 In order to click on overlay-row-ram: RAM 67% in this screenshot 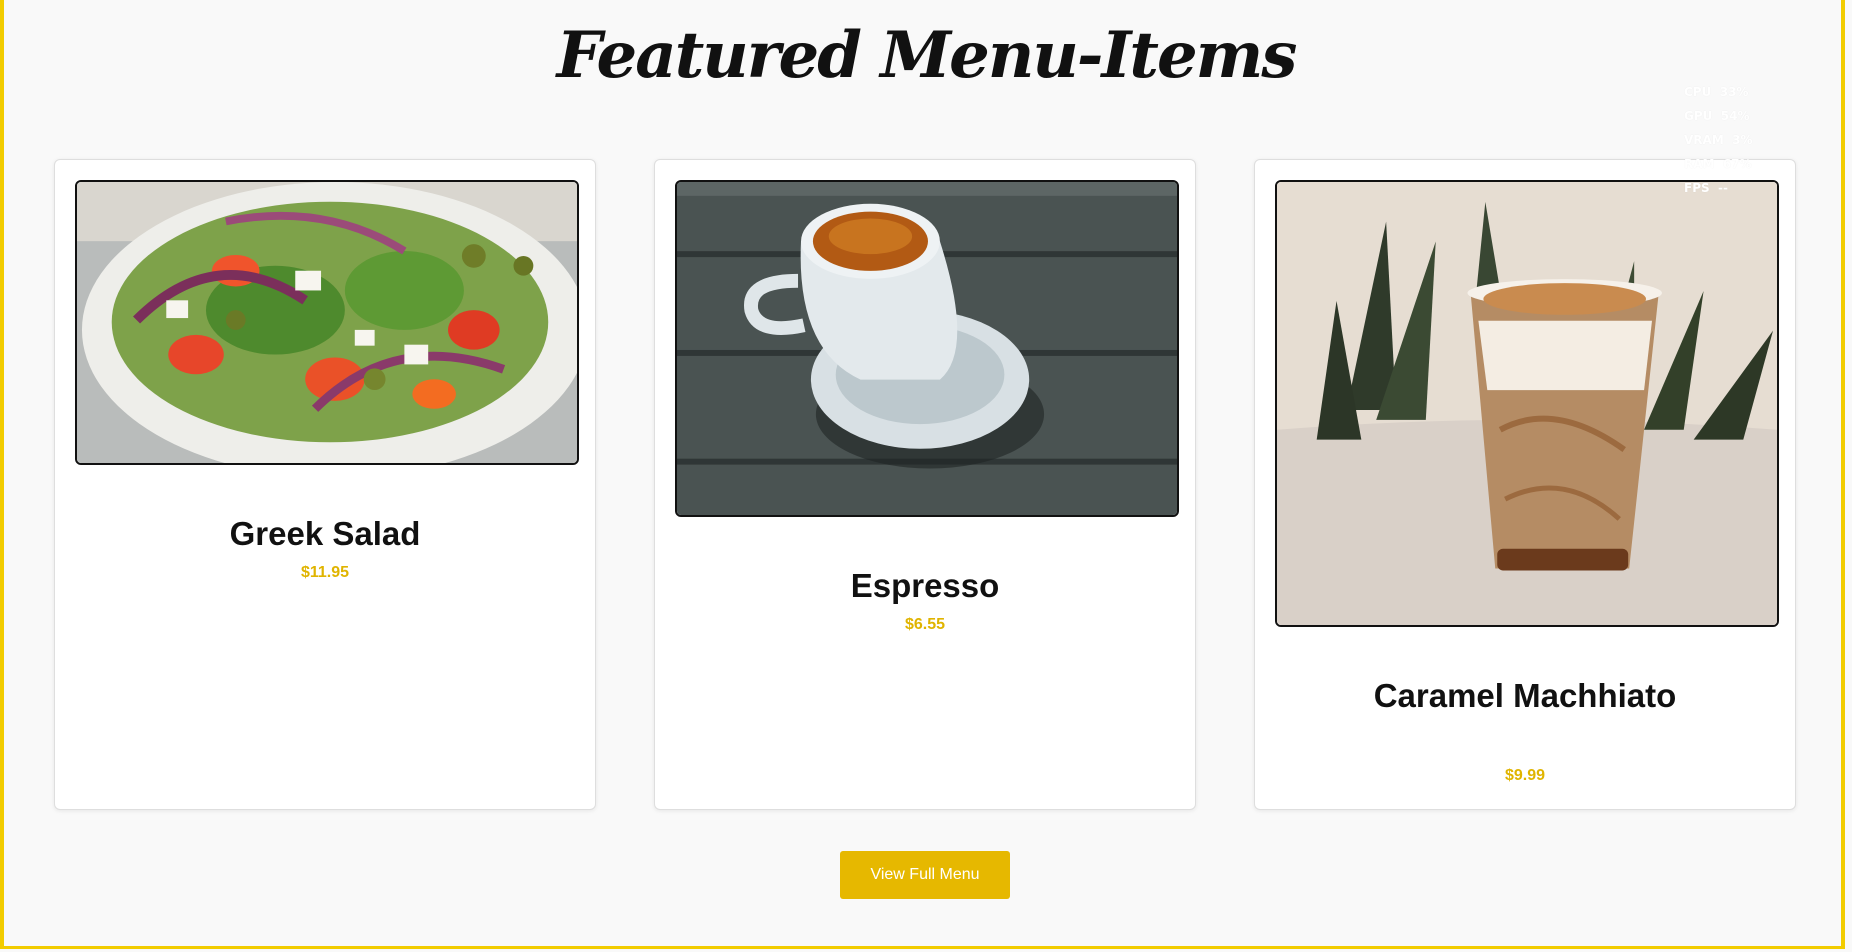, I will do `click(1718, 164)`.